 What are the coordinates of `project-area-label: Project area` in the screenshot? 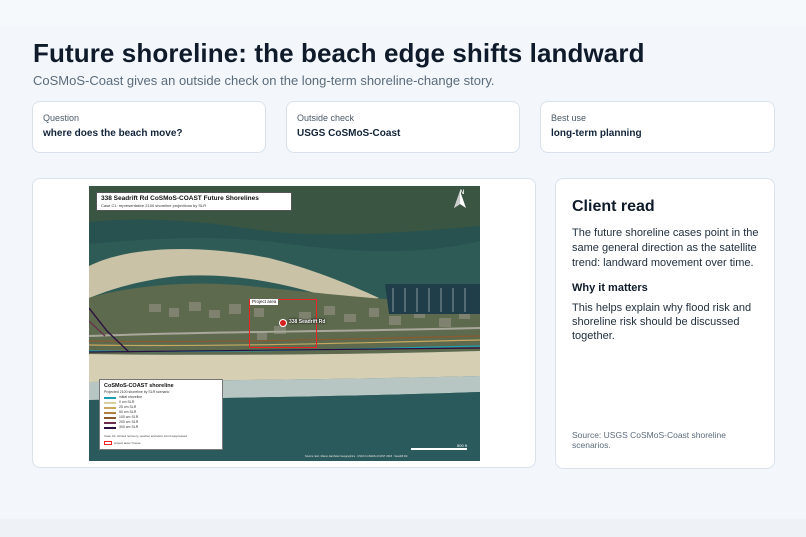 It's located at (264, 302).